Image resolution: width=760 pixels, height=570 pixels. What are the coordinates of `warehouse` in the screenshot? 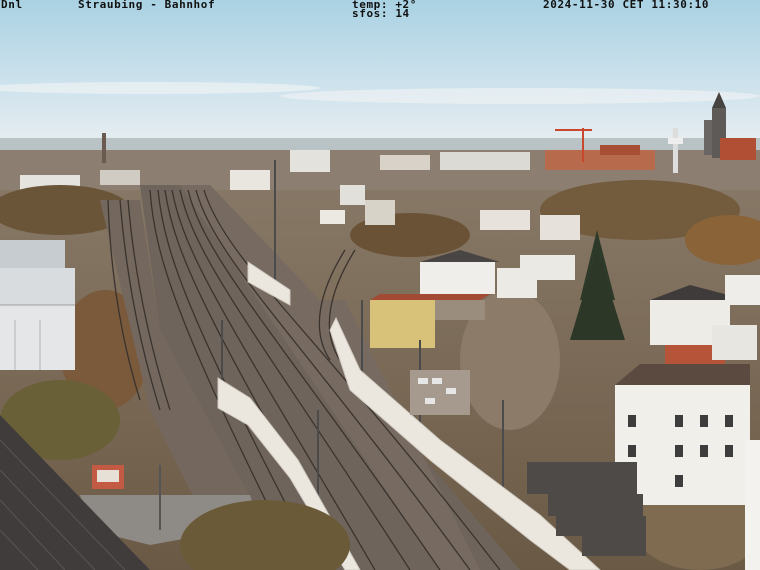 It's located at (37, 305).